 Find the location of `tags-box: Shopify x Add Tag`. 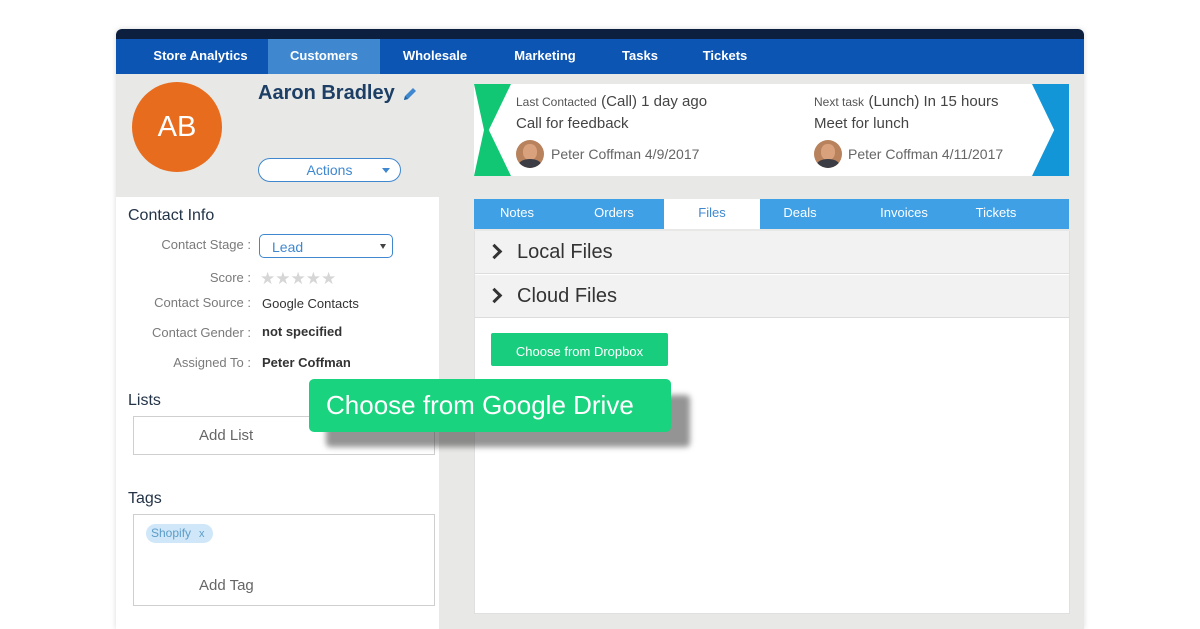

tags-box: Shopify x Add Tag is located at coordinates (284, 560).